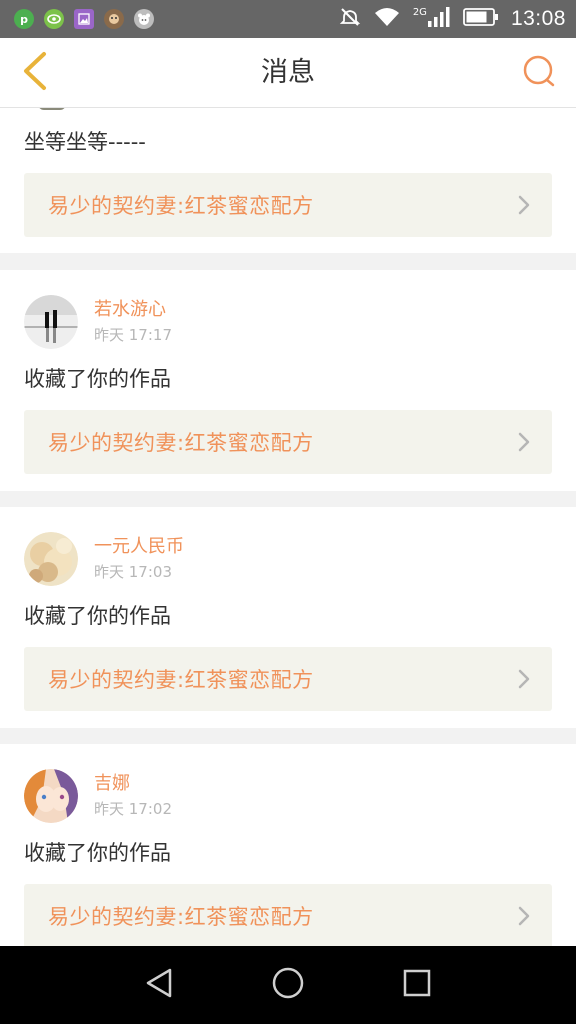 The width and height of the screenshot is (576, 1024). Describe the element at coordinates (114, 19) in the screenshot. I see `monkey-app-icon` at that location.